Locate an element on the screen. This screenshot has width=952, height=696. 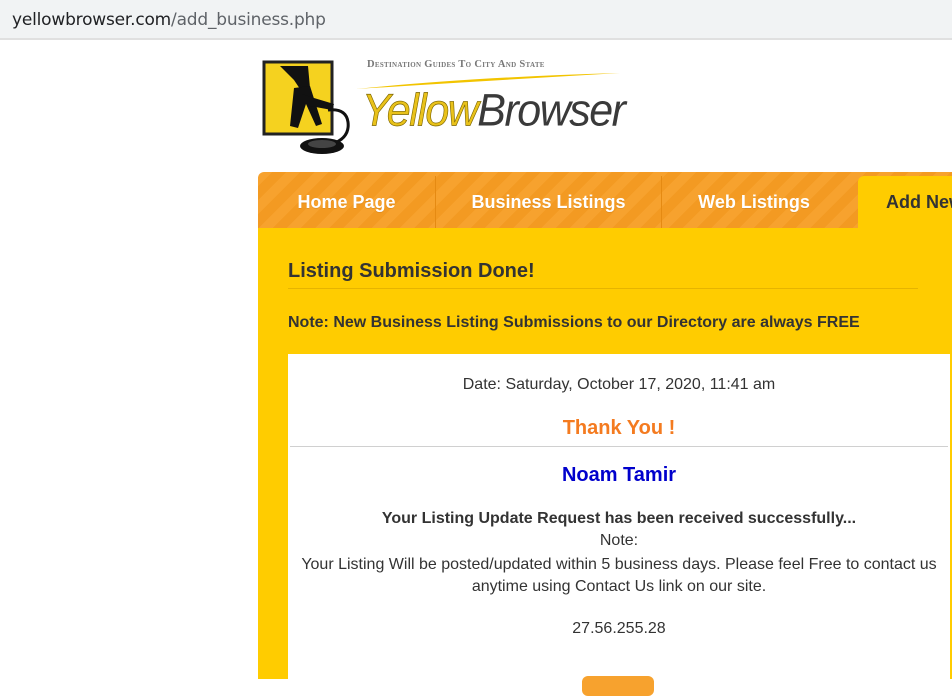
card-divider is located at coordinates (619, 446).